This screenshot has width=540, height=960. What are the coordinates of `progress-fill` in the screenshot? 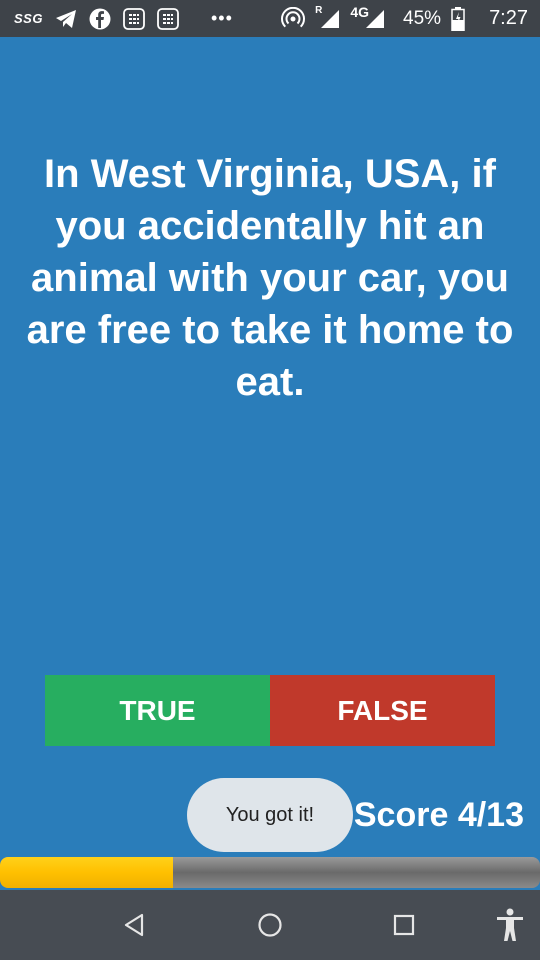 It's located at (86, 872).